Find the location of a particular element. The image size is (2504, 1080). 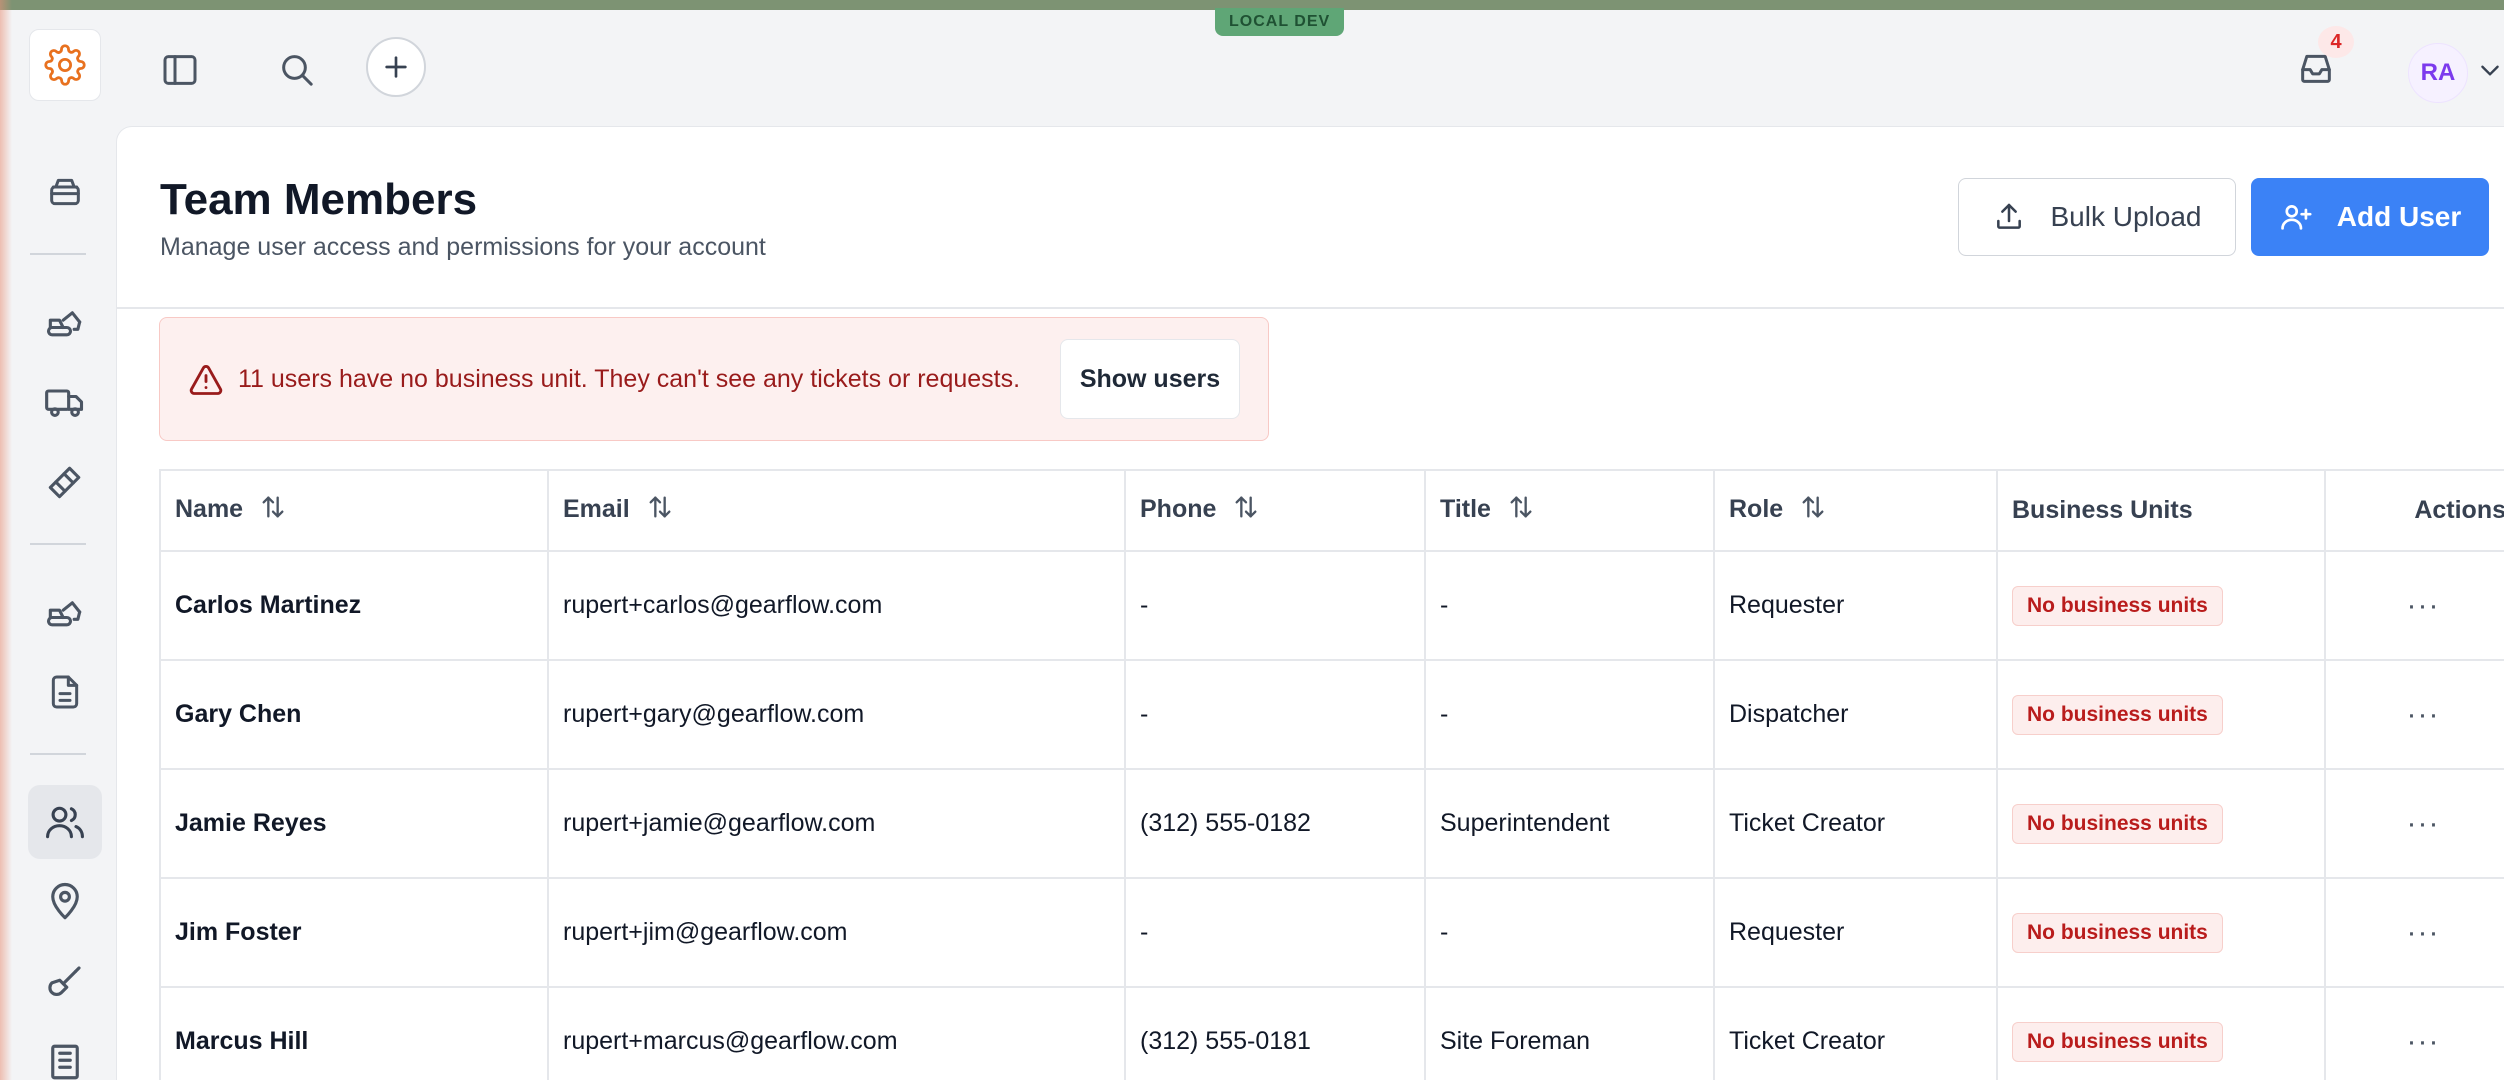

cell-email: rupert+jamie@gearflow.com is located at coordinates (837, 824).